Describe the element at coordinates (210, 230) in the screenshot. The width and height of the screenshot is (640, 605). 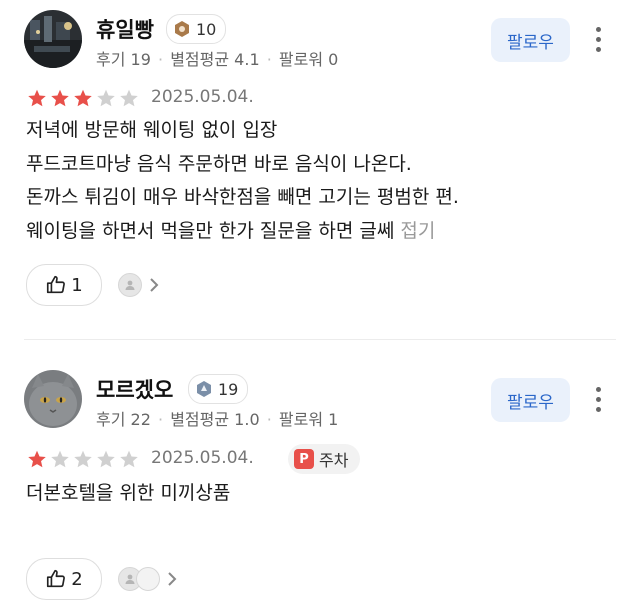
I see `review-line: 웨이팅을 하면서 먹을만 한가 질문을 하면 글쎄` at that location.